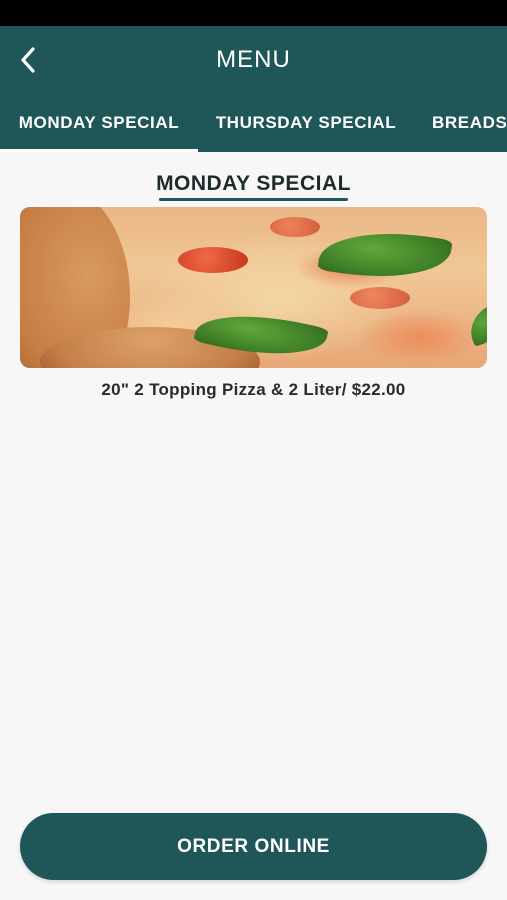 The width and height of the screenshot is (507, 900). I want to click on tab-thursday-special: THURSDAY SPECIAL, so click(306, 128).